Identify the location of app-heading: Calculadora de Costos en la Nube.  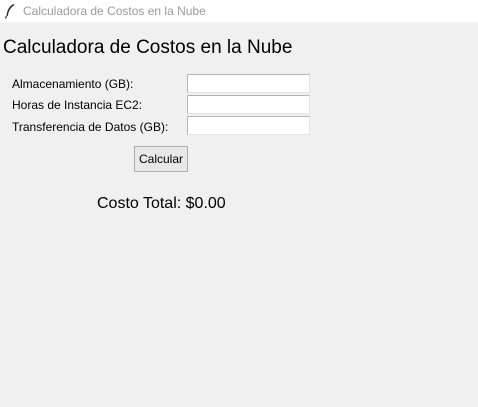
(148, 47).